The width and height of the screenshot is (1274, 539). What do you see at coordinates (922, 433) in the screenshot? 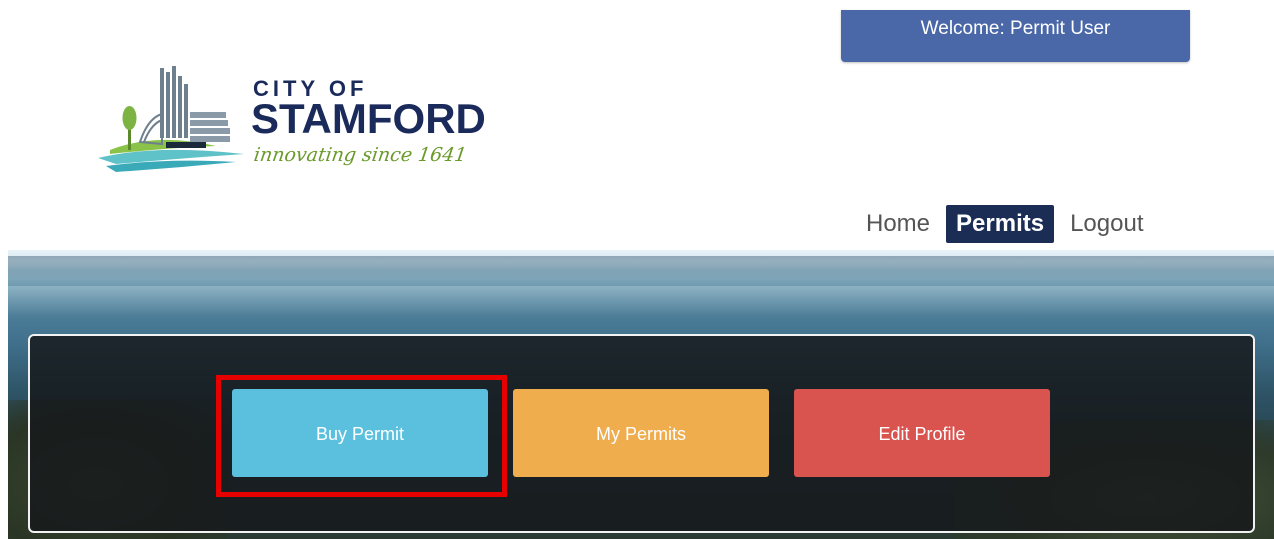
I see `edit-profile-button: Edit Profile` at bounding box center [922, 433].